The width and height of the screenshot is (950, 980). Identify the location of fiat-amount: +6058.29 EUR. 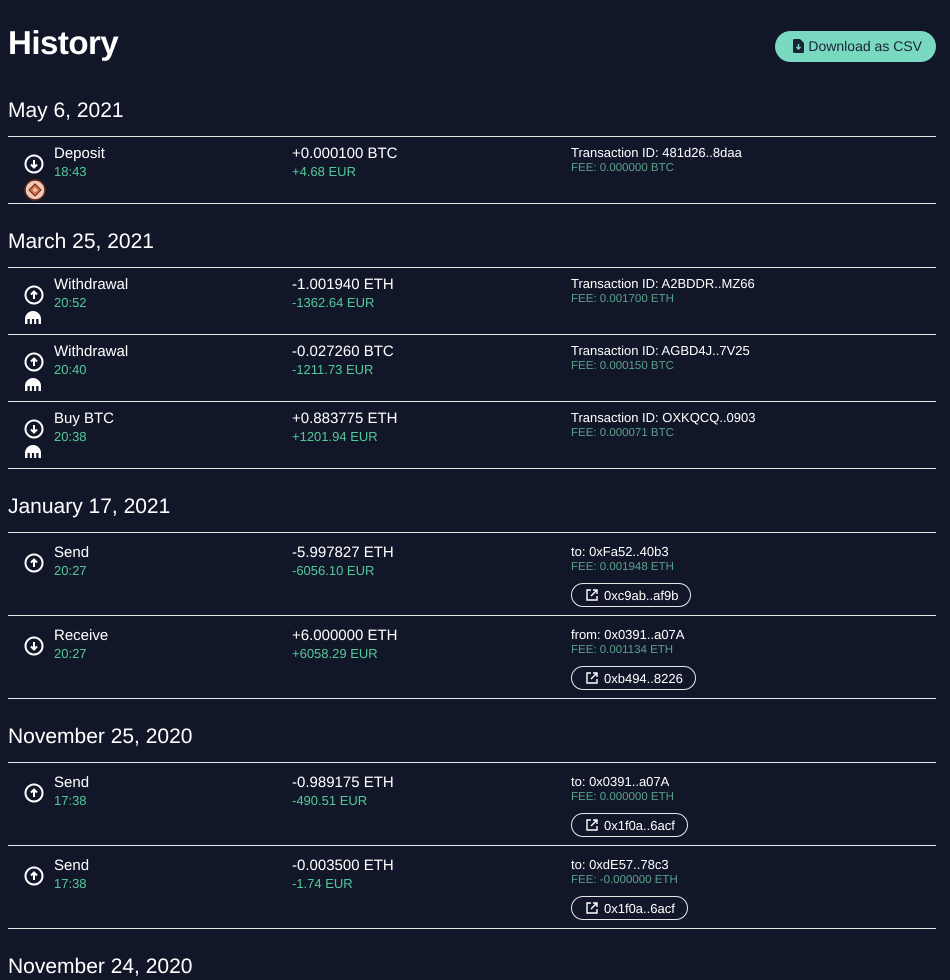
(335, 653).